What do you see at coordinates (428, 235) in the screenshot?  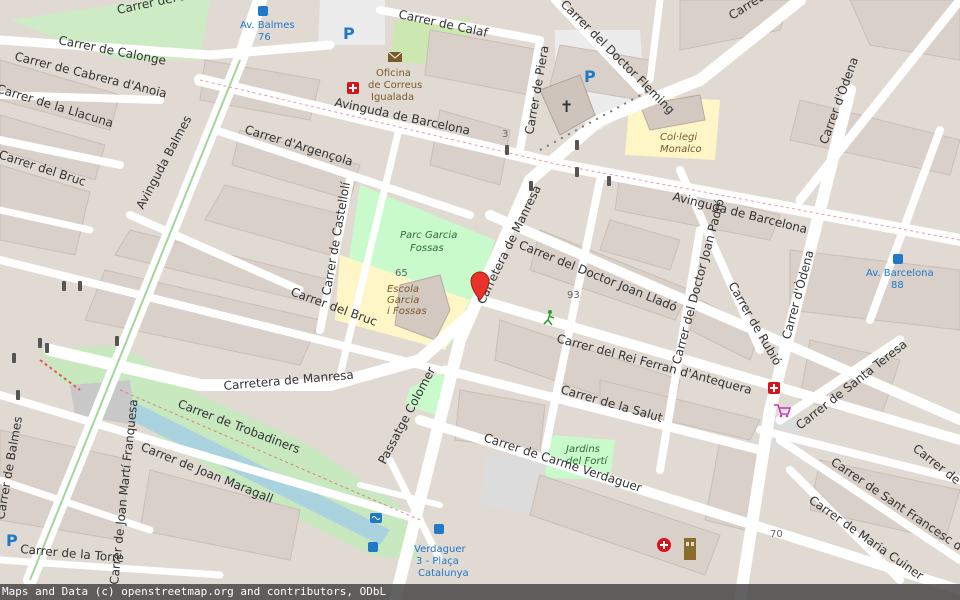 I see `park-label-line1: Parc Garcia` at bounding box center [428, 235].